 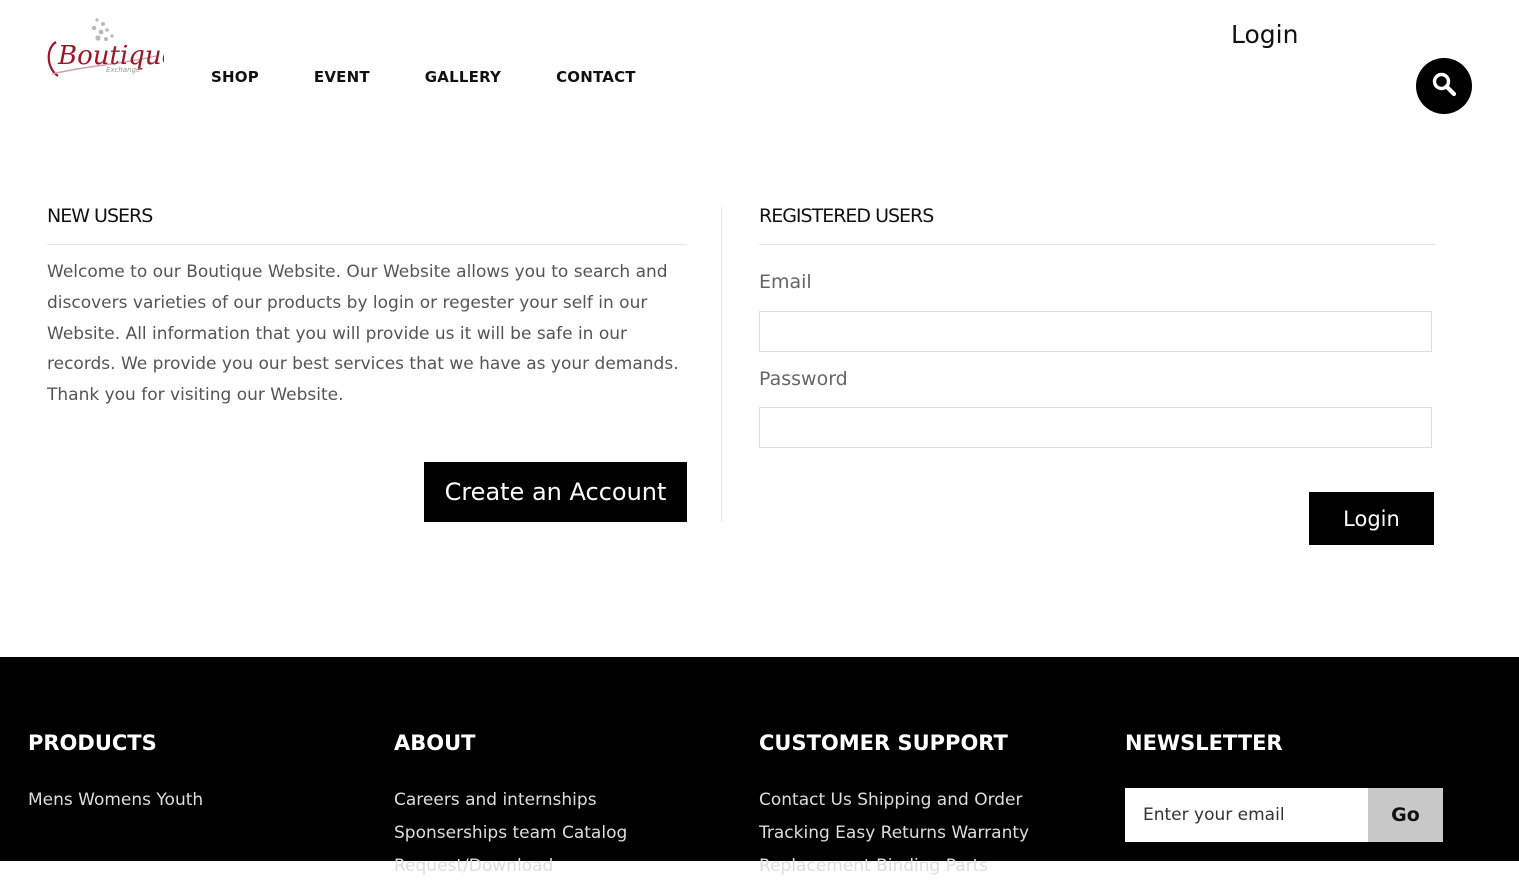 I want to click on email-field, so click(x=1095, y=331).